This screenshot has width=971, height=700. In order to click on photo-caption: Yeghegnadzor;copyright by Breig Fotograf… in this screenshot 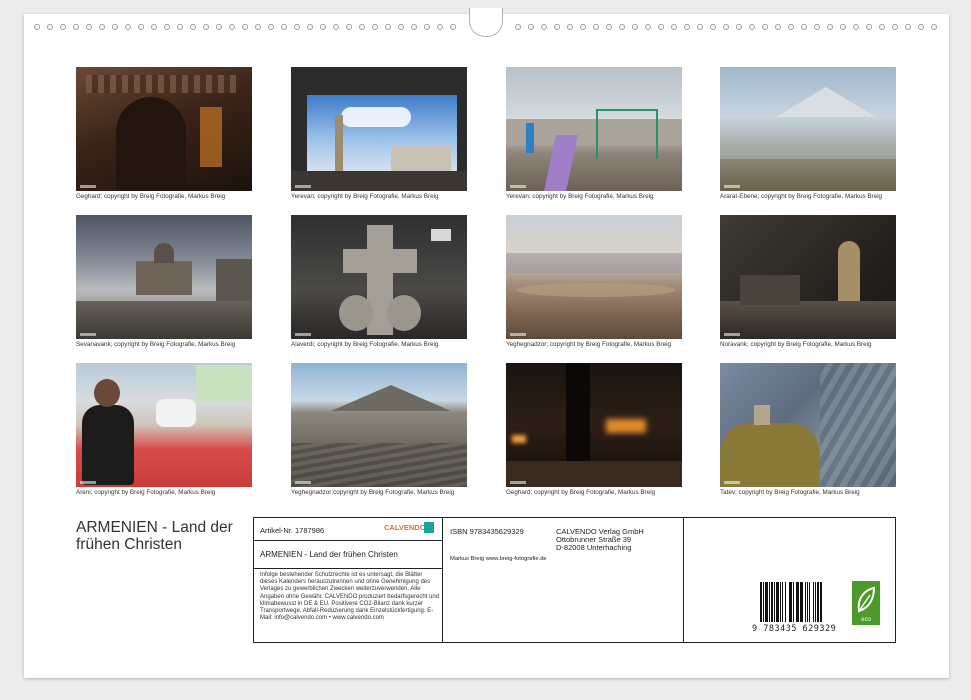, I will do `click(373, 492)`.